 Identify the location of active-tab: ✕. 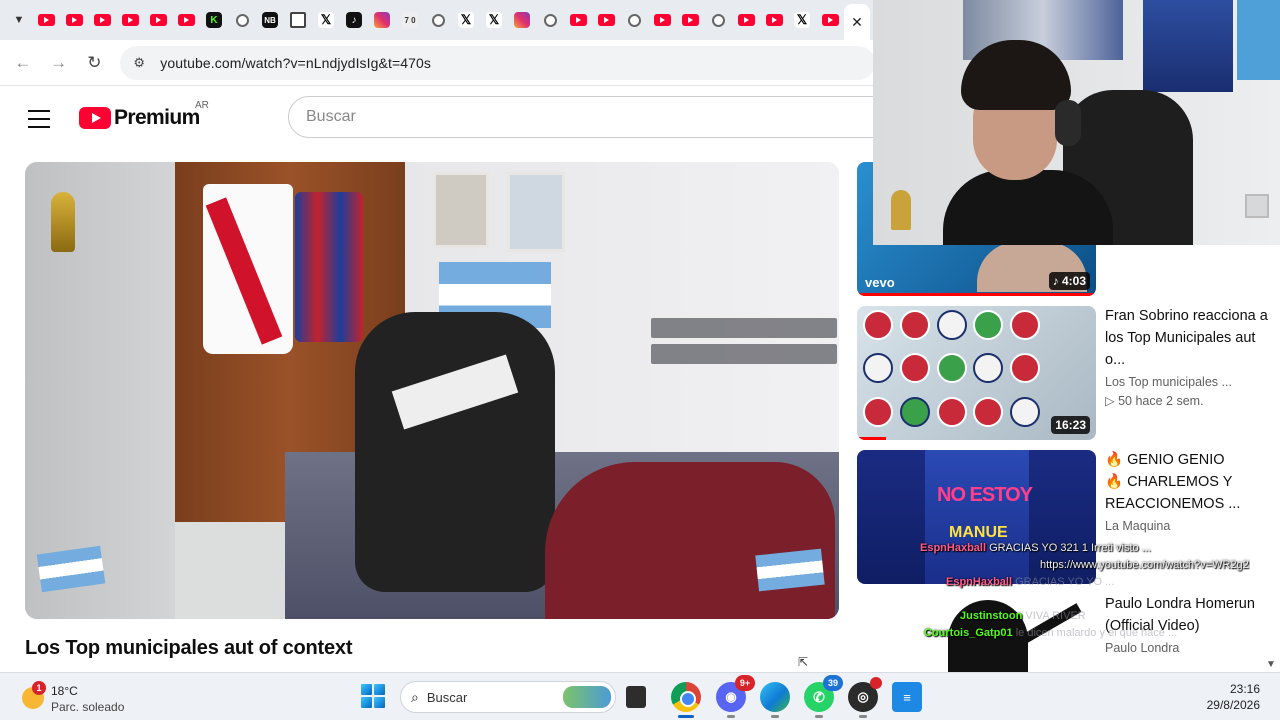
(857, 22).